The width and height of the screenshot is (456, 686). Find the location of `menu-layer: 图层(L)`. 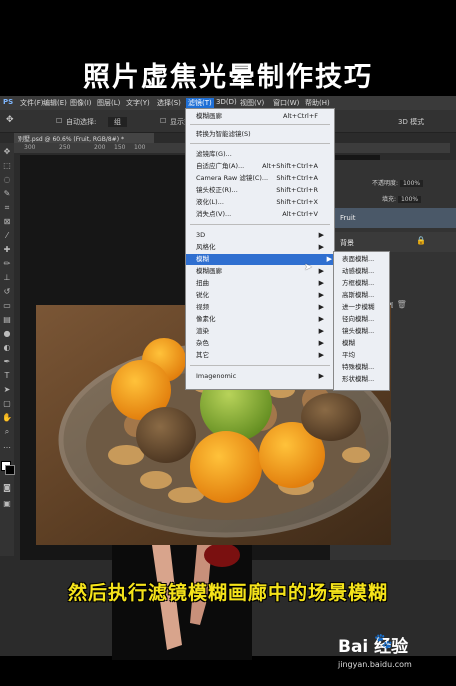

menu-layer: 图层(L) is located at coordinates (108, 103).